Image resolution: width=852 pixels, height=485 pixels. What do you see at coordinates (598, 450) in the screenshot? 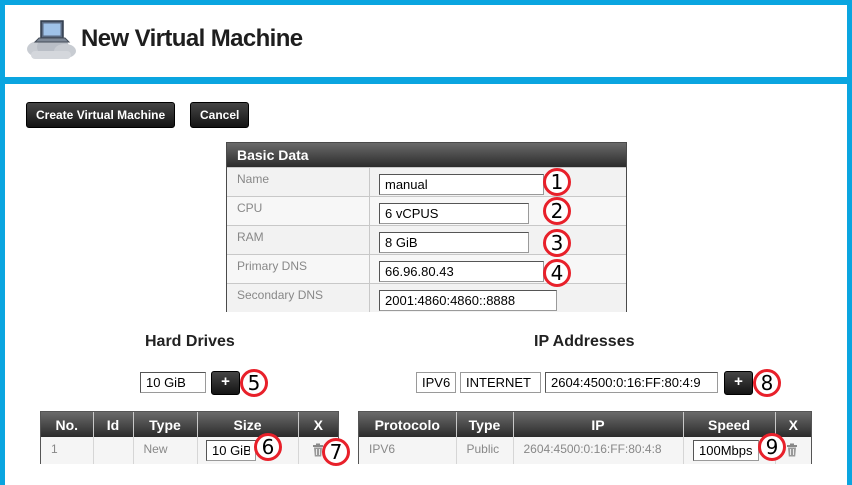
I see `ip-value: 2604:4500:0:16:FF:80:4:8` at bounding box center [598, 450].